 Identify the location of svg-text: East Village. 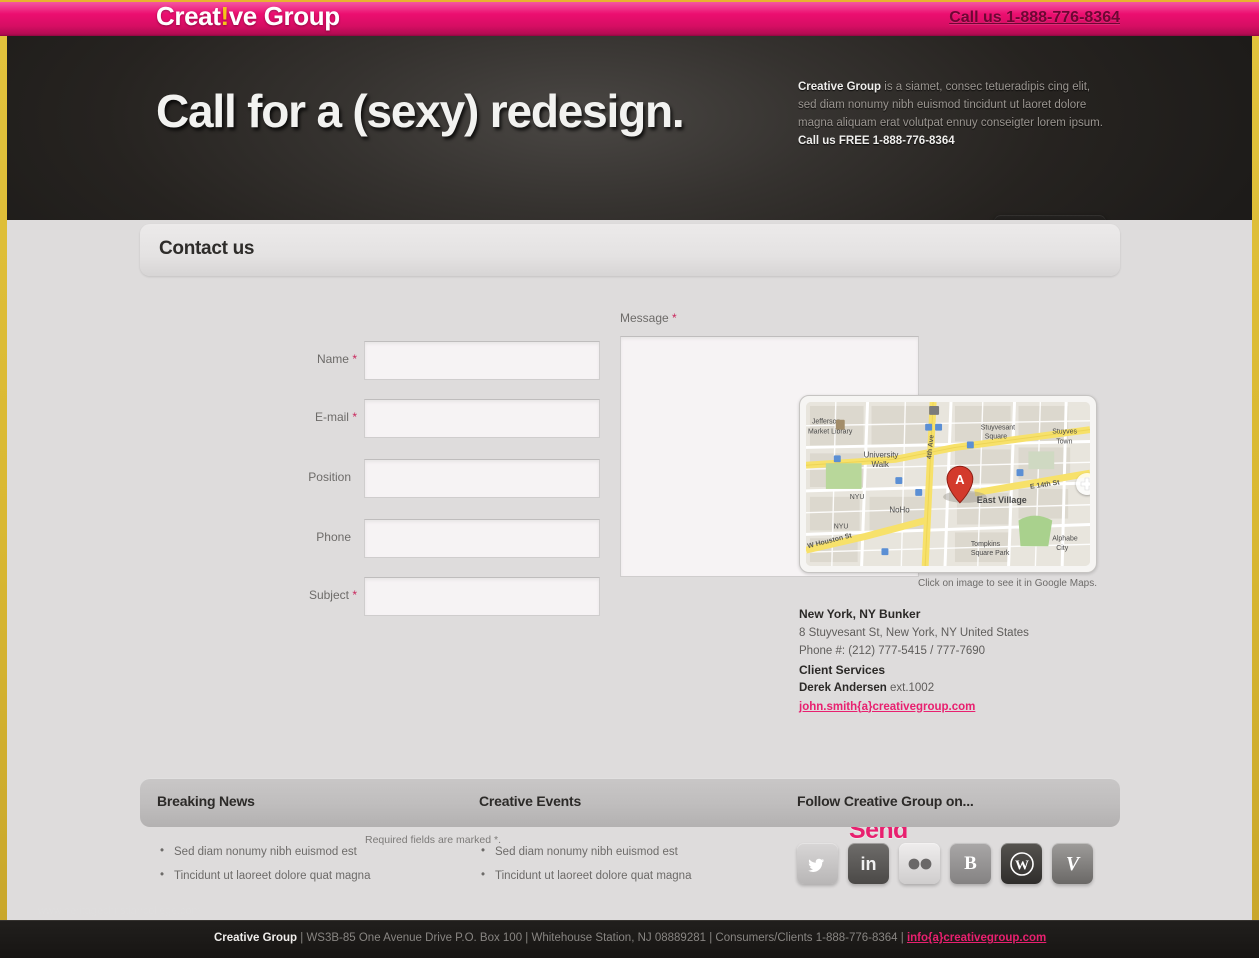
(1002, 500).